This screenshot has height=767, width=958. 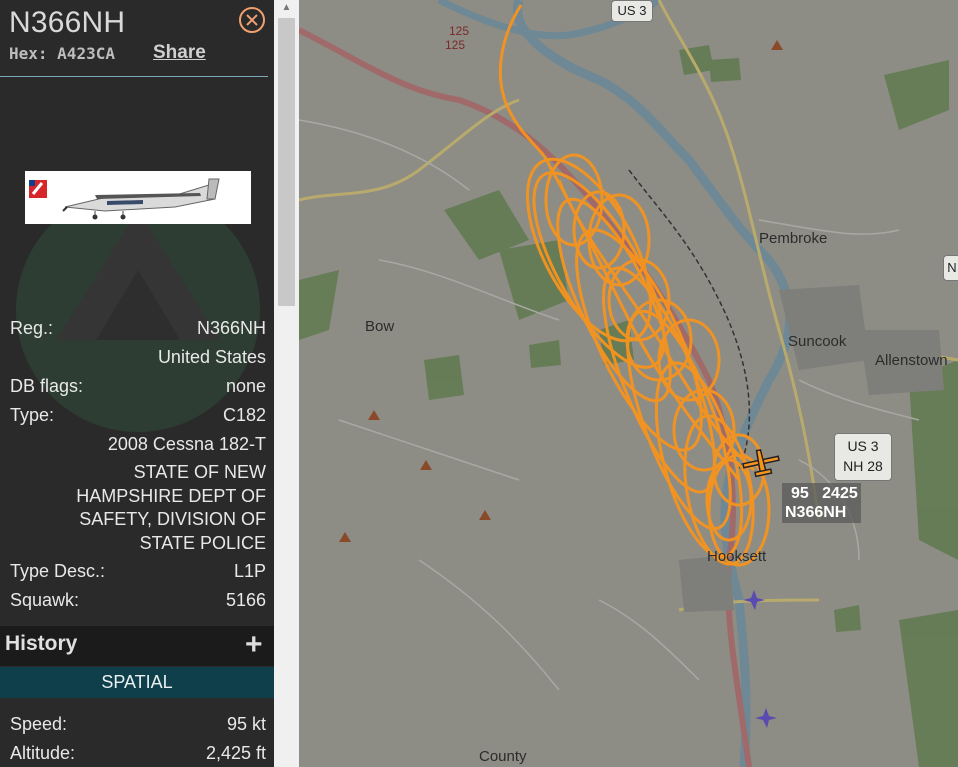 What do you see at coordinates (39, 724) in the screenshot?
I see `speed-label: Speed:` at bounding box center [39, 724].